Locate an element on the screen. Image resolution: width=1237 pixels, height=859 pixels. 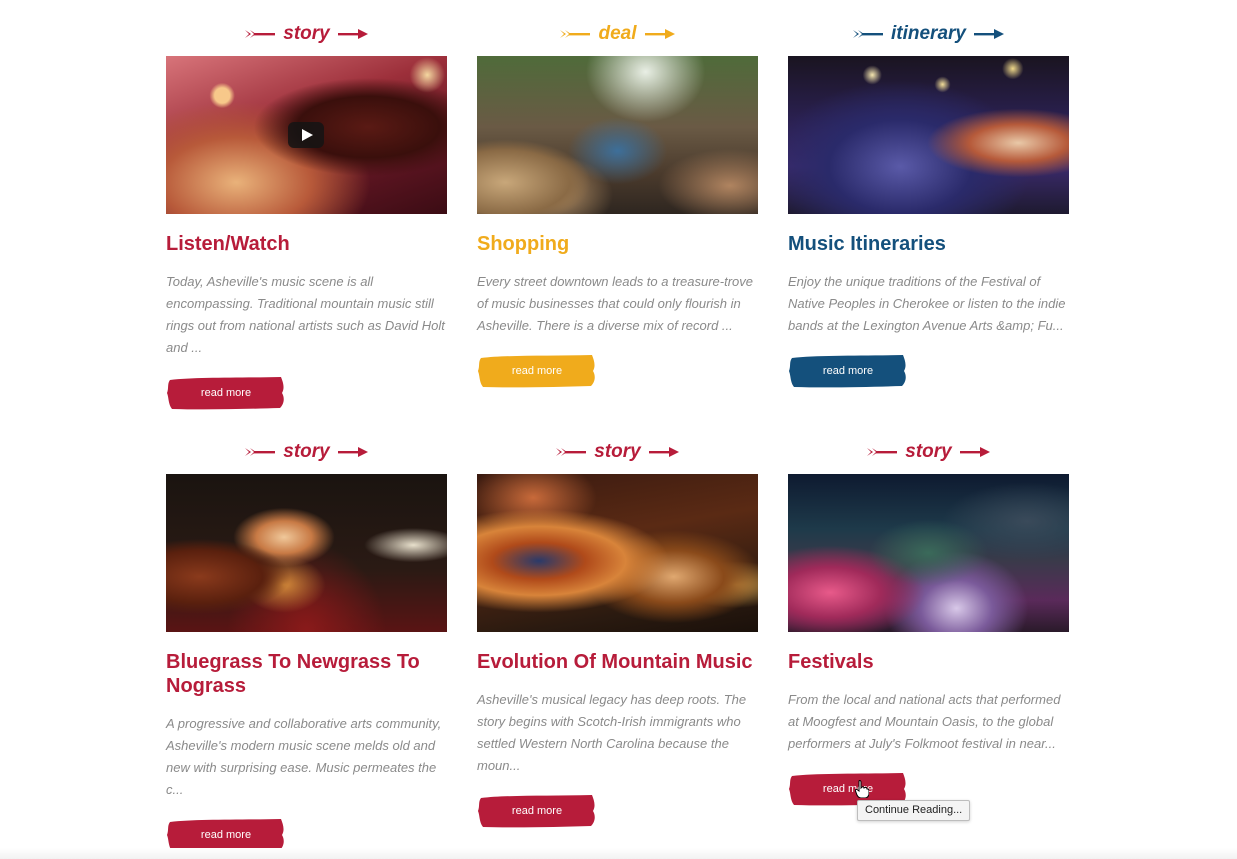
page-bottom-edge is located at coordinates (618, 853).